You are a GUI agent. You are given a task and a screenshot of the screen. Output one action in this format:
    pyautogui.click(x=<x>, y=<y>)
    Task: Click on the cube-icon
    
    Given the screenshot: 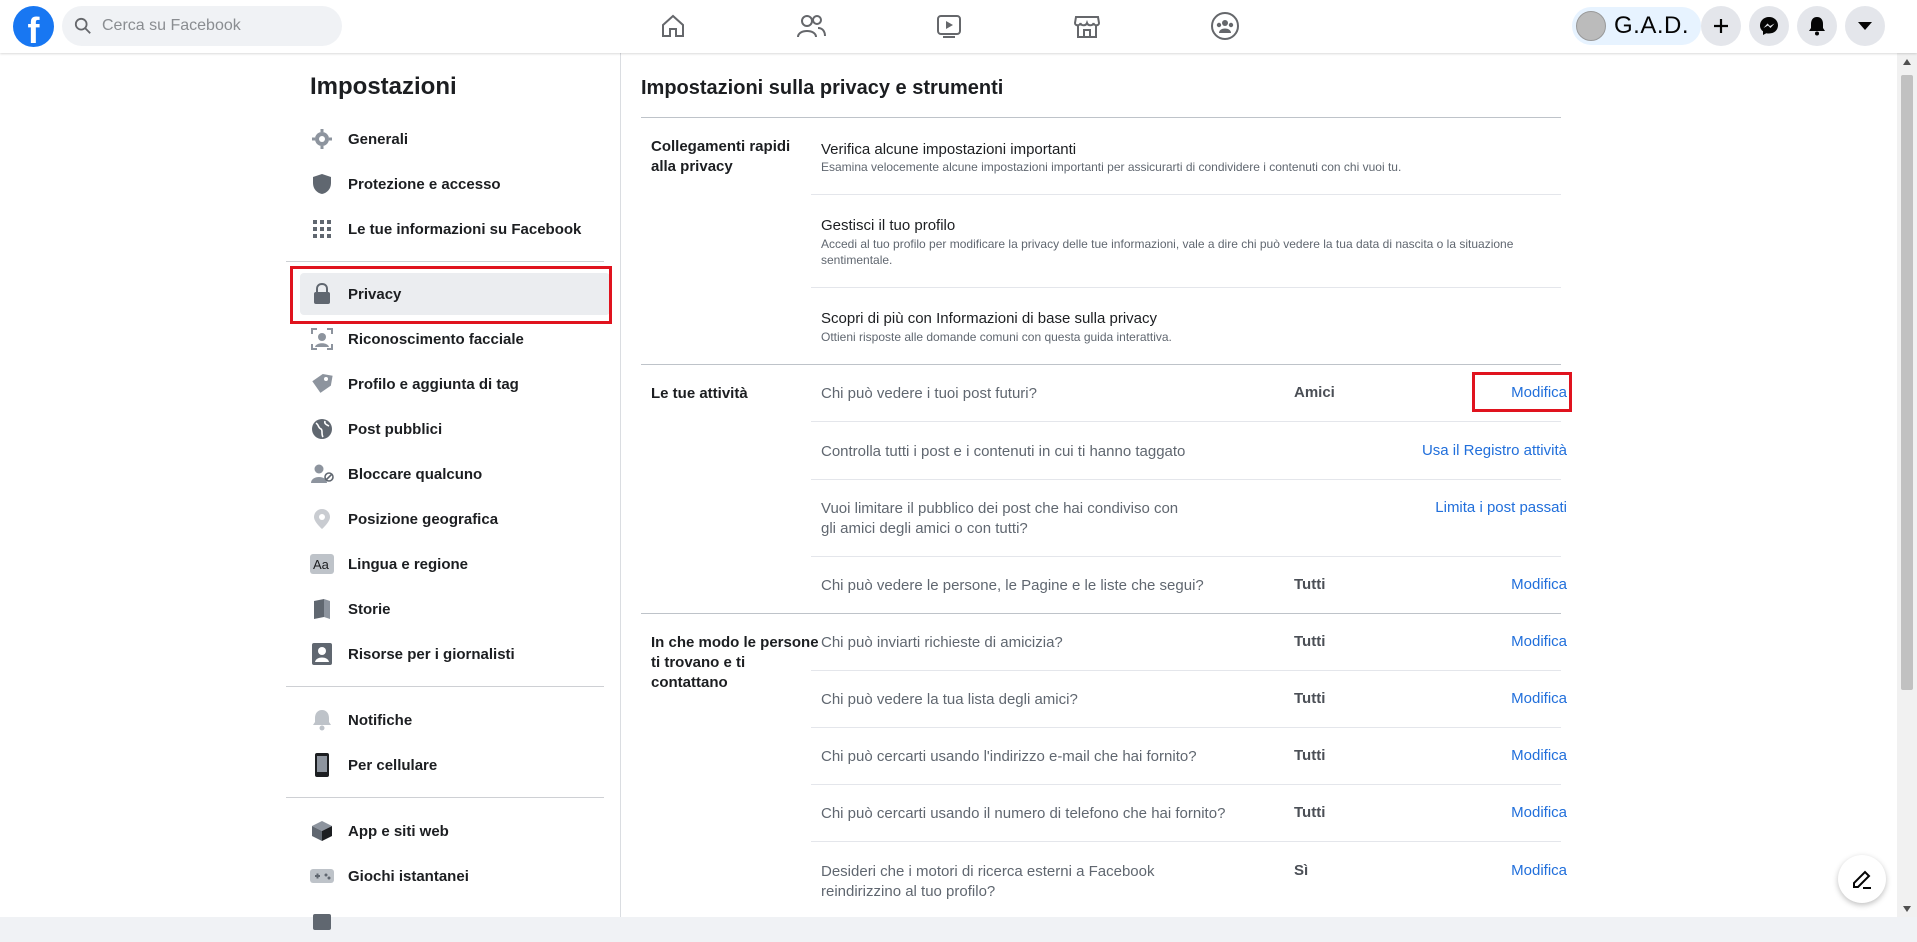 What is the action you would take?
    pyautogui.click(x=322, y=831)
    